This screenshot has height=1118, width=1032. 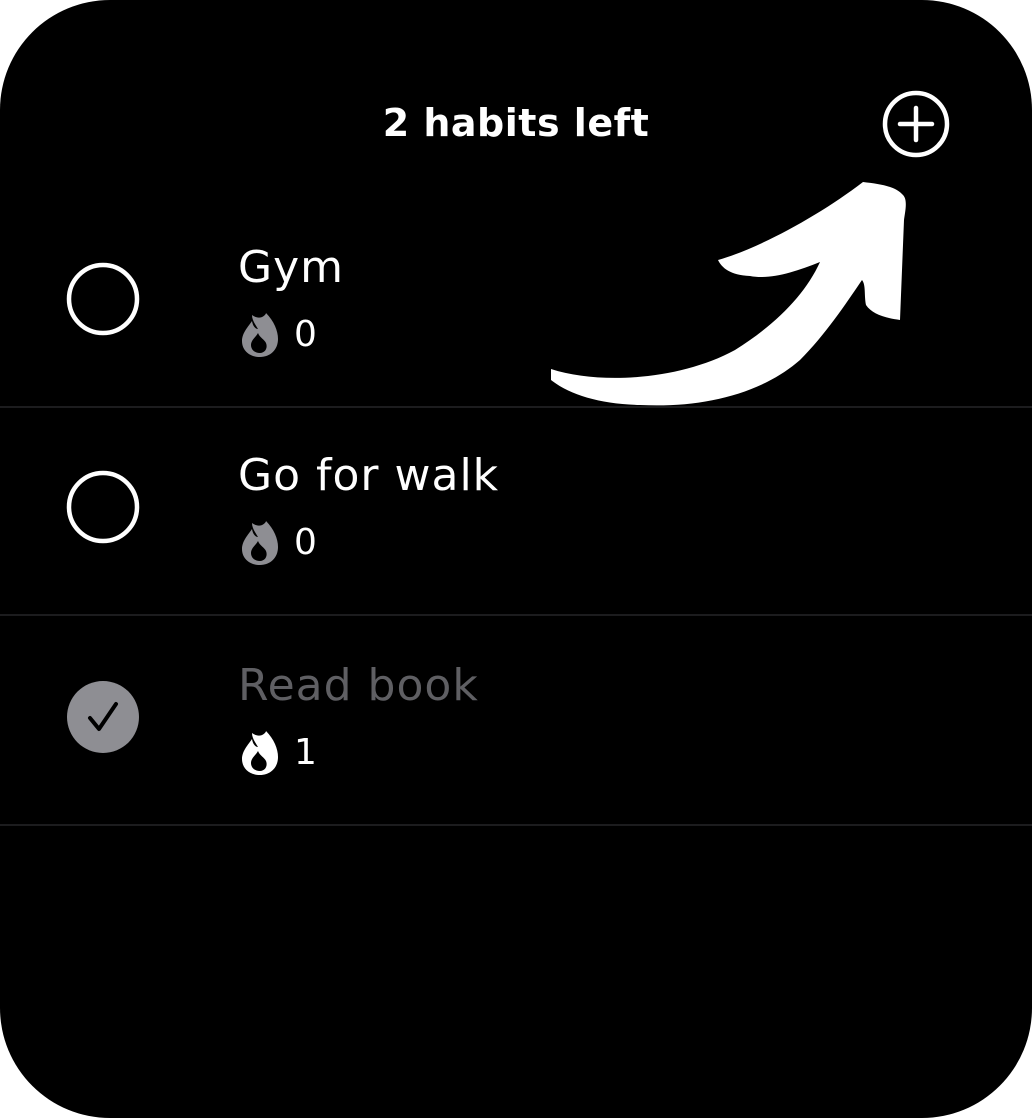 I want to click on add-habit-button, so click(x=916, y=124).